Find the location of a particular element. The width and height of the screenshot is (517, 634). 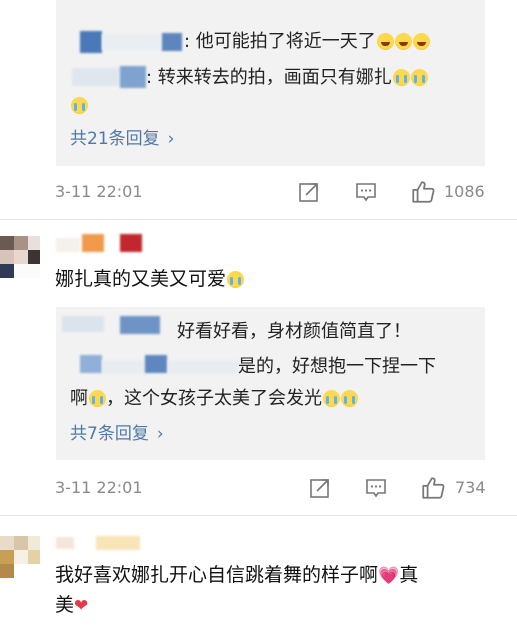

comment-text: 娜扎真的又美又可爱 is located at coordinates (150, 279).